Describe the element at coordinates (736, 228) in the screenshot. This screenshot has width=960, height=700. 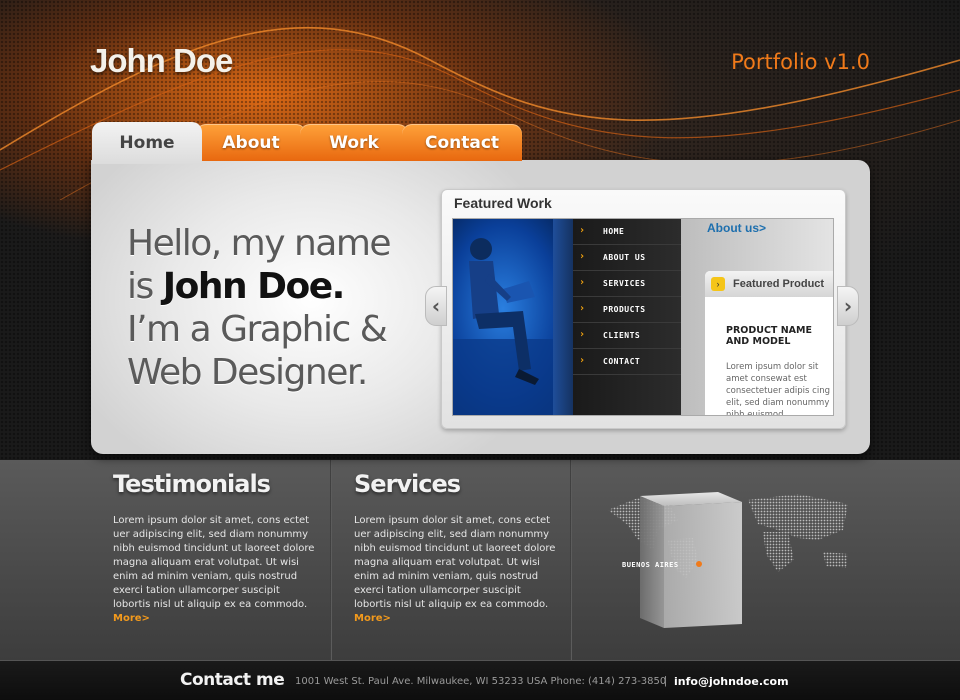
I see `about-us-link: About us>` at that location.